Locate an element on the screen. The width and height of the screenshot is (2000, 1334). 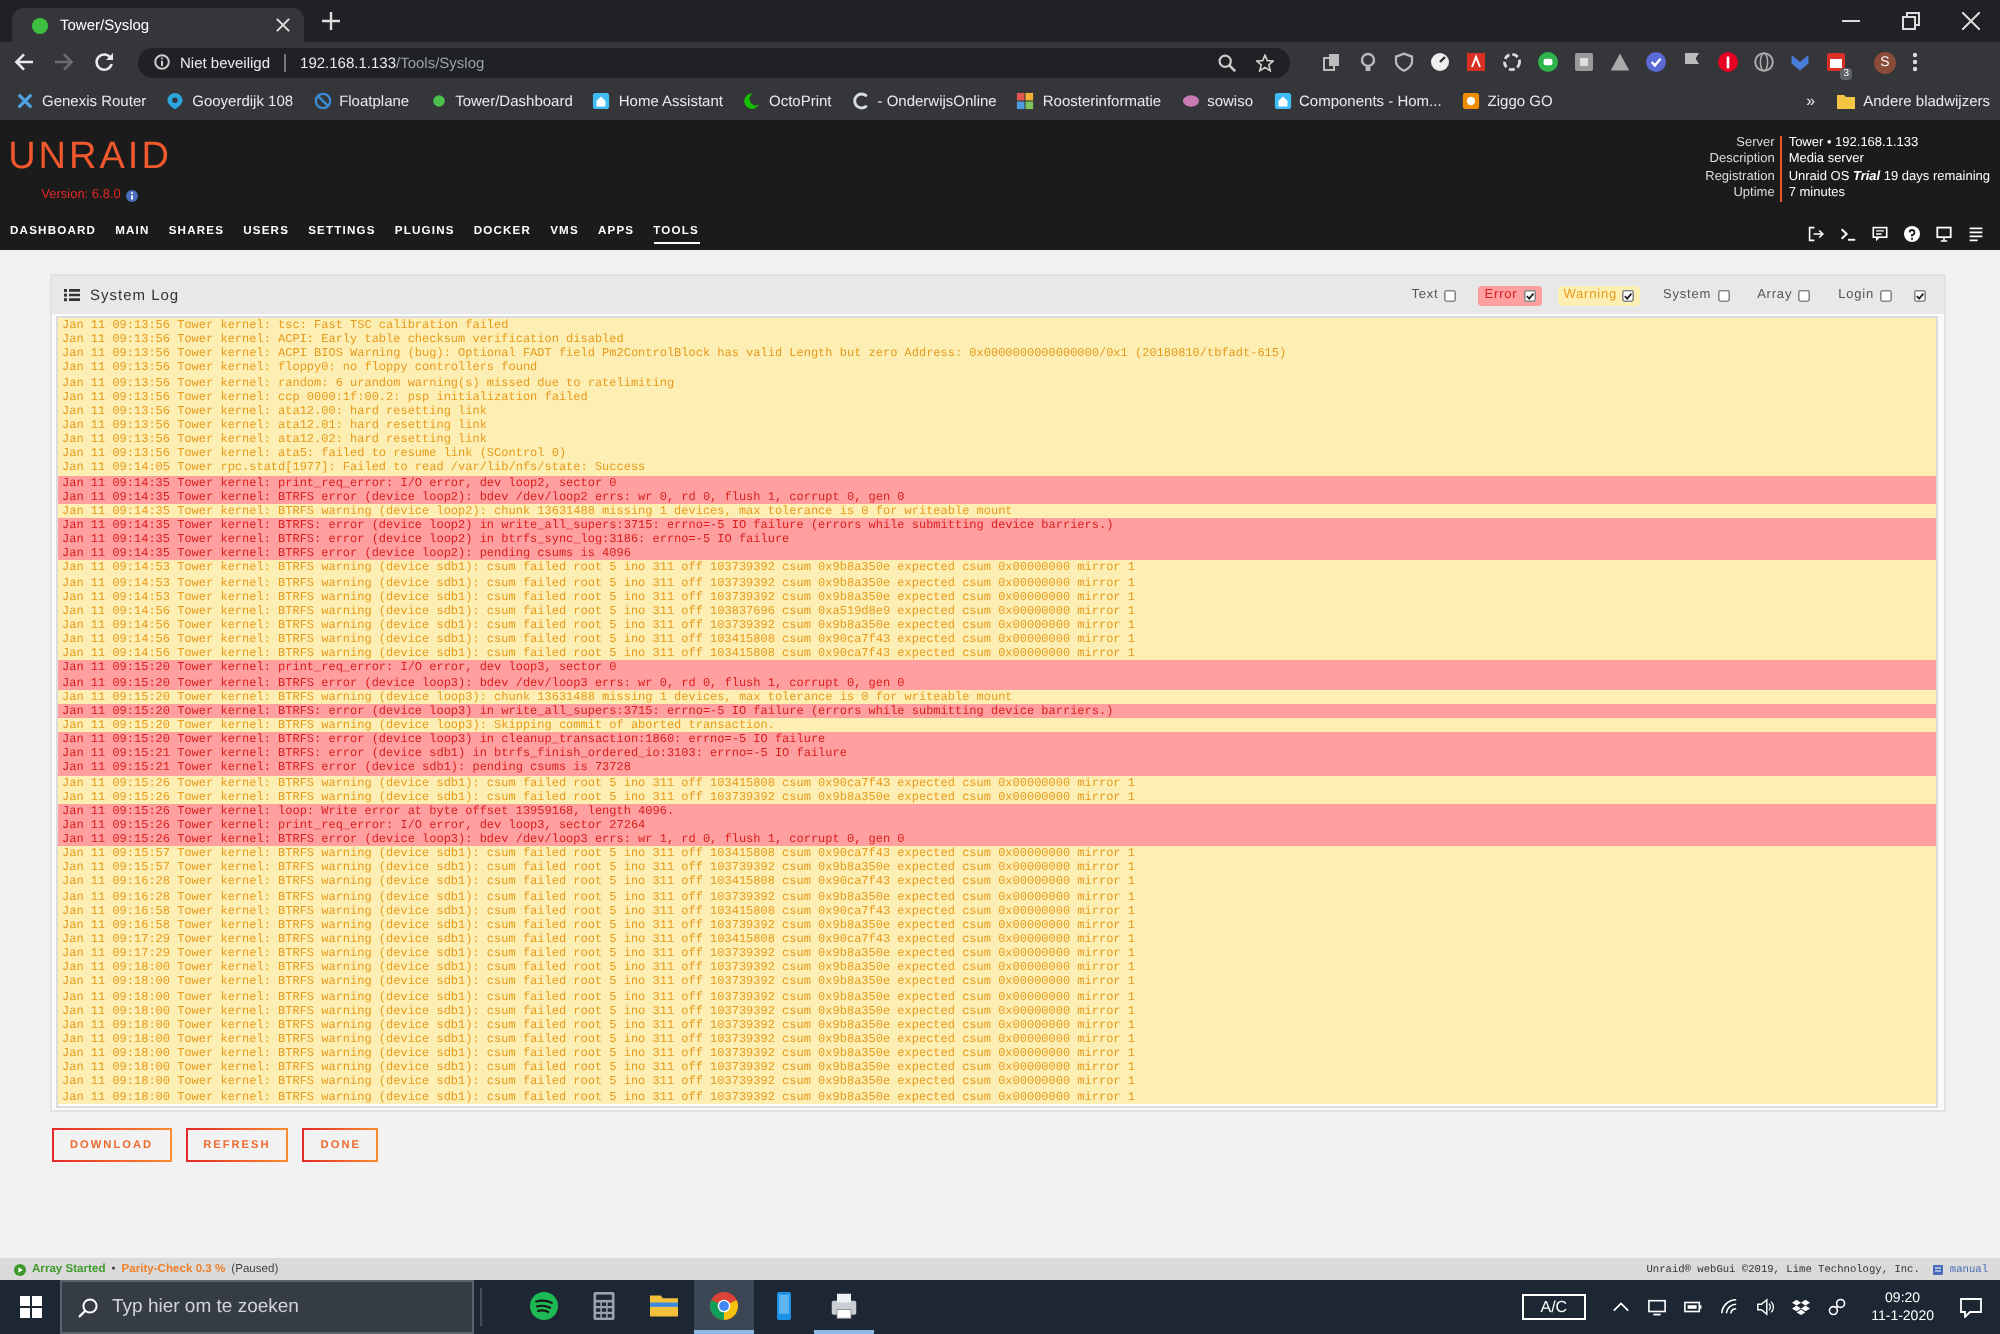
logout-icon is located at coordinates (1816, 233).